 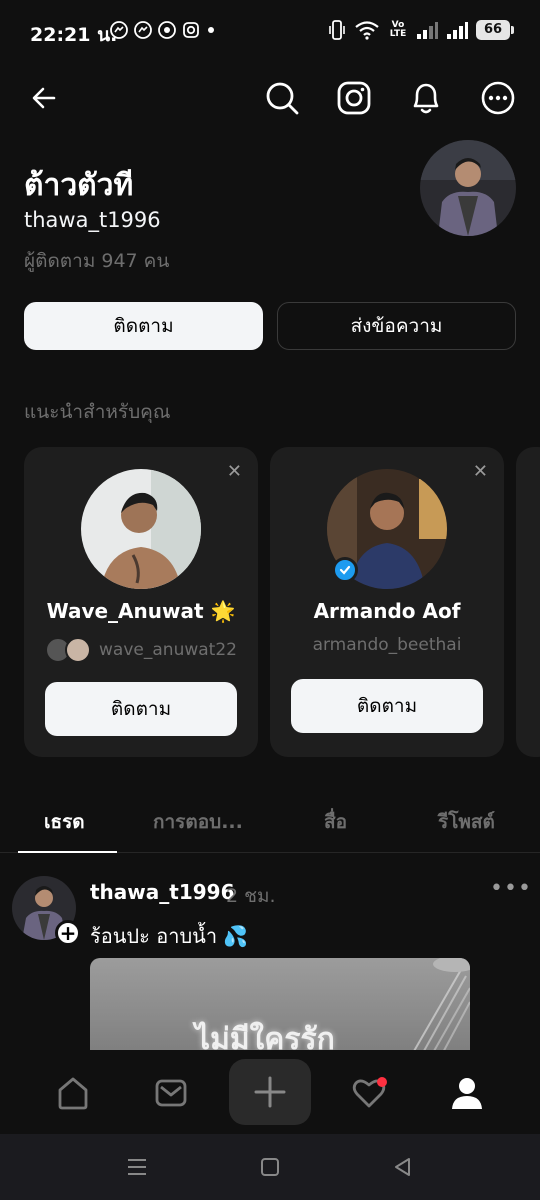 I want to click on plus-icon, so click(x=270, y=1092).